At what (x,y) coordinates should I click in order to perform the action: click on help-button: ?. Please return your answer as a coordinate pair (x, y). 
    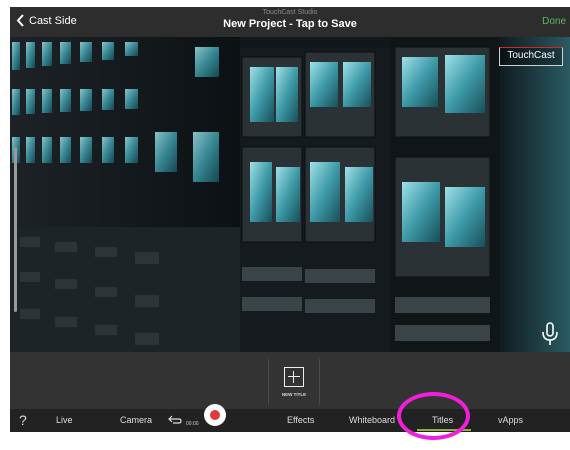
    Looking at the image, I should click on (23, 420).